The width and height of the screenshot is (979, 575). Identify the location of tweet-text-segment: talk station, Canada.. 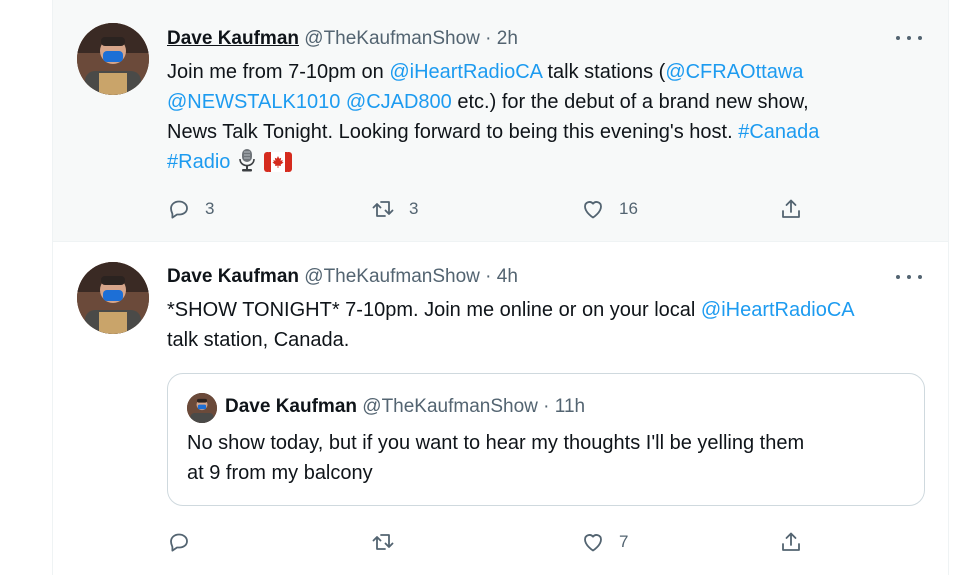
(258, 340).